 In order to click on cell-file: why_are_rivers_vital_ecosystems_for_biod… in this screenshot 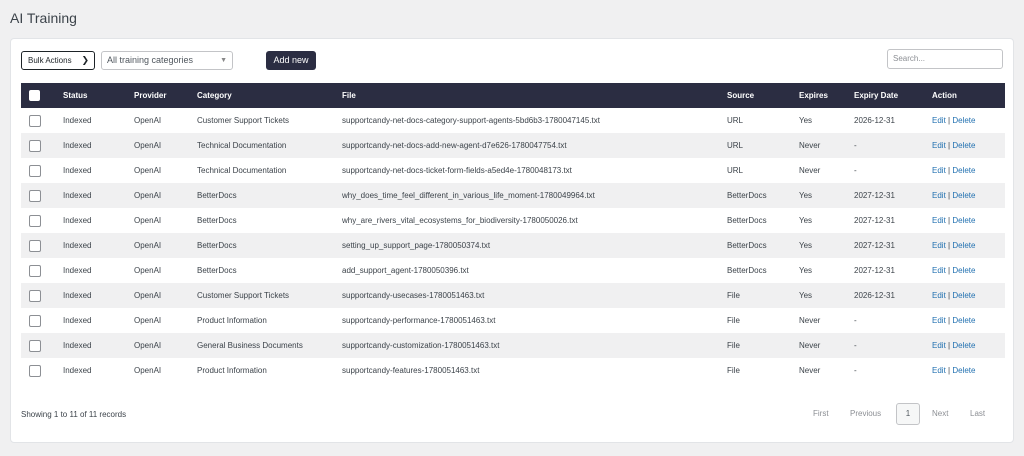, I will do `click(460, 220)`.